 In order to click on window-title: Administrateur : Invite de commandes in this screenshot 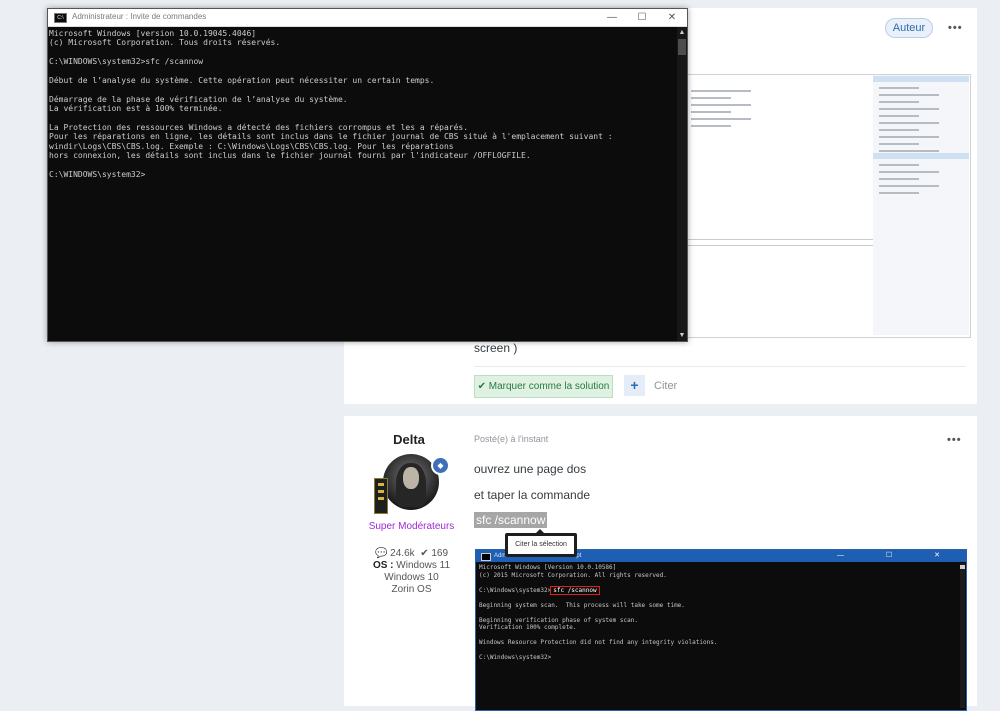, I will do `click(139, 16)`.